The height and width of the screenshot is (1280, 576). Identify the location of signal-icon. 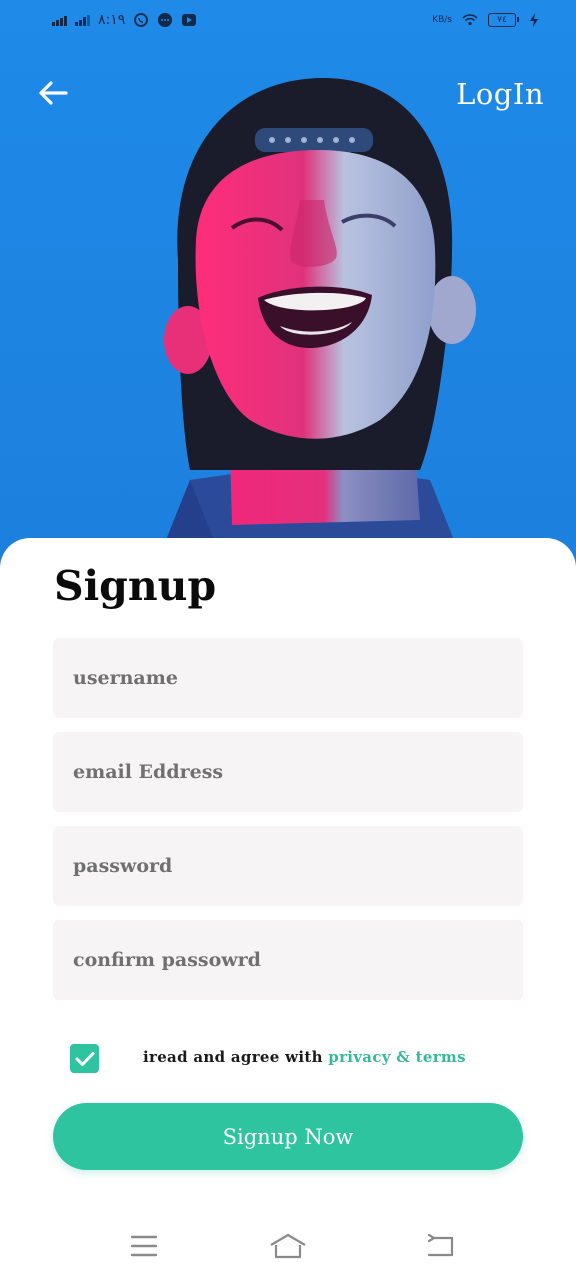
(59, 20).